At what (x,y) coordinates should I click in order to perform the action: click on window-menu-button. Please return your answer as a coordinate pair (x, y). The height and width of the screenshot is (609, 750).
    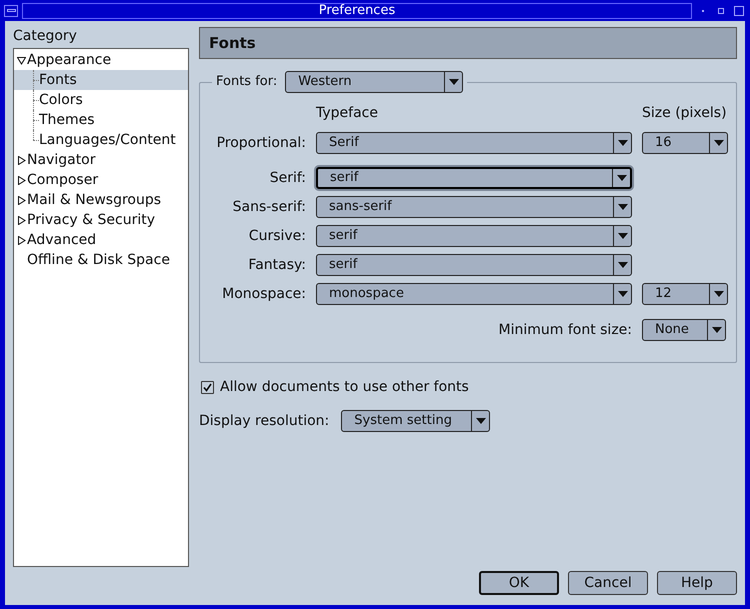
    Looking at the image, I should click on (11, 10).